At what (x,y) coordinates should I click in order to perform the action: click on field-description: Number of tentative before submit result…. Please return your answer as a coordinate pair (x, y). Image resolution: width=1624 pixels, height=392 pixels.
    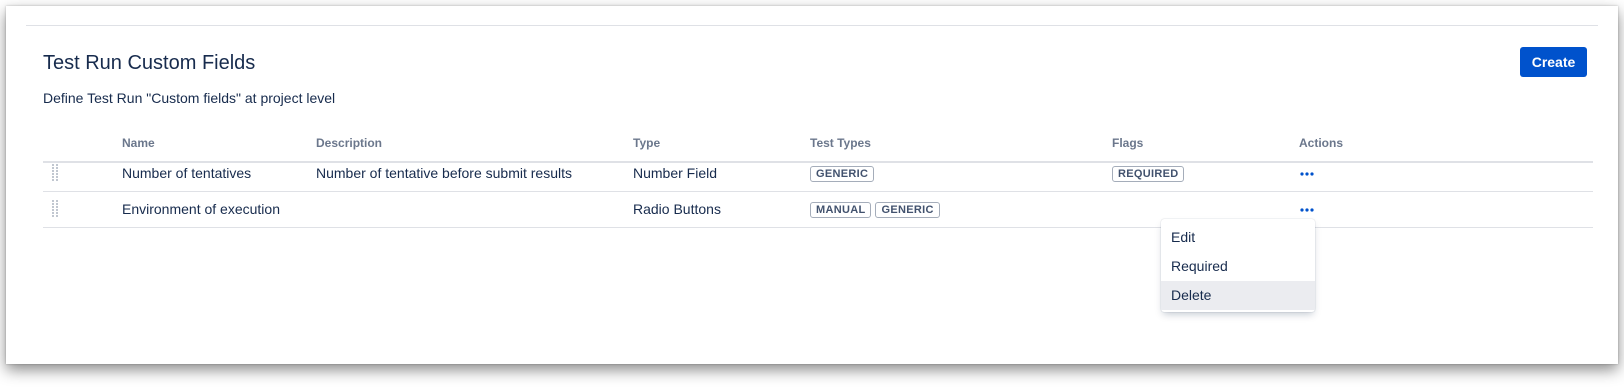
    Looking at the image, I should click on (444, 173).